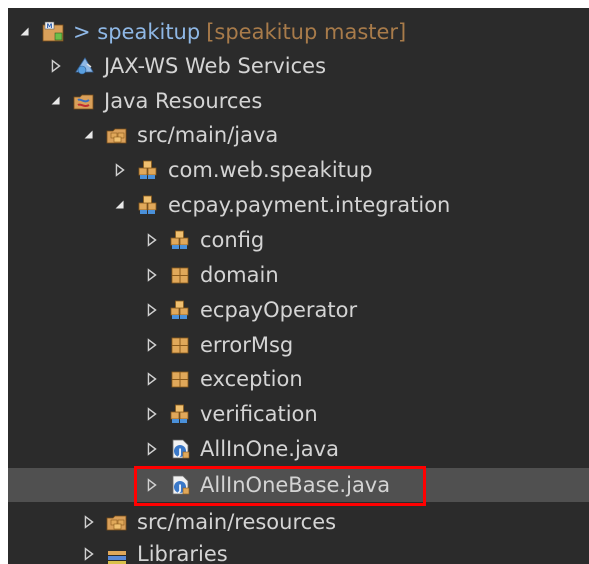 Image resolution: width=589 pixels, height=564 pixels. Describe the element at coordinates (269, 449) in the screenshot. I see `tree-item-label: AllInOne.java` at that location.